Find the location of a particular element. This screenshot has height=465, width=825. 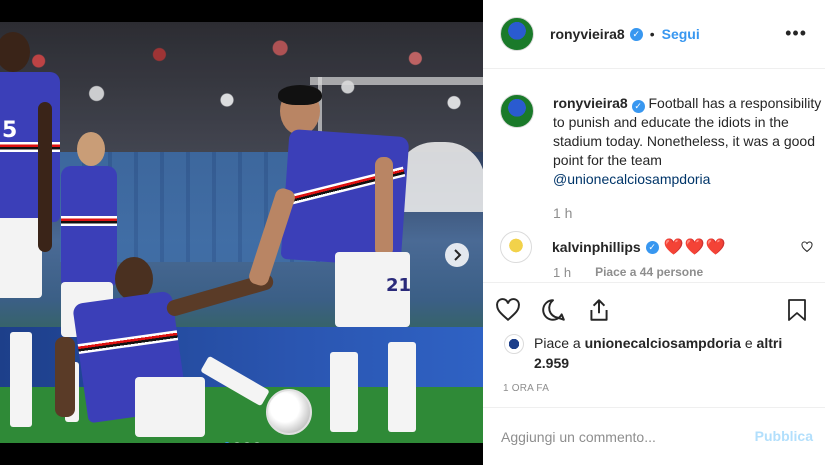

jersey-number-left: 5 is located at coordinates (10, 130).